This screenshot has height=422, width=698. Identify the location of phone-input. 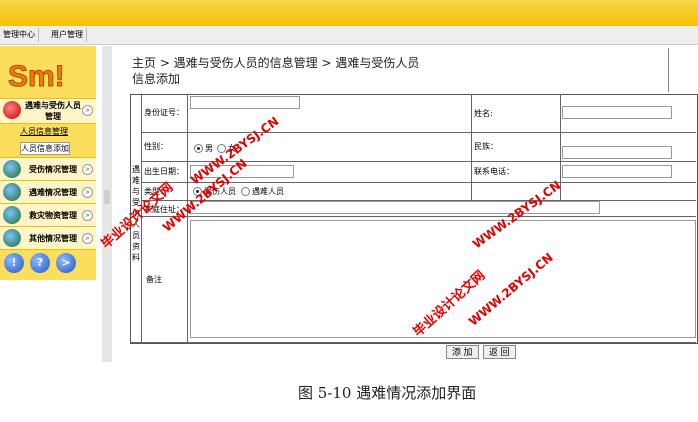
(617, 171).